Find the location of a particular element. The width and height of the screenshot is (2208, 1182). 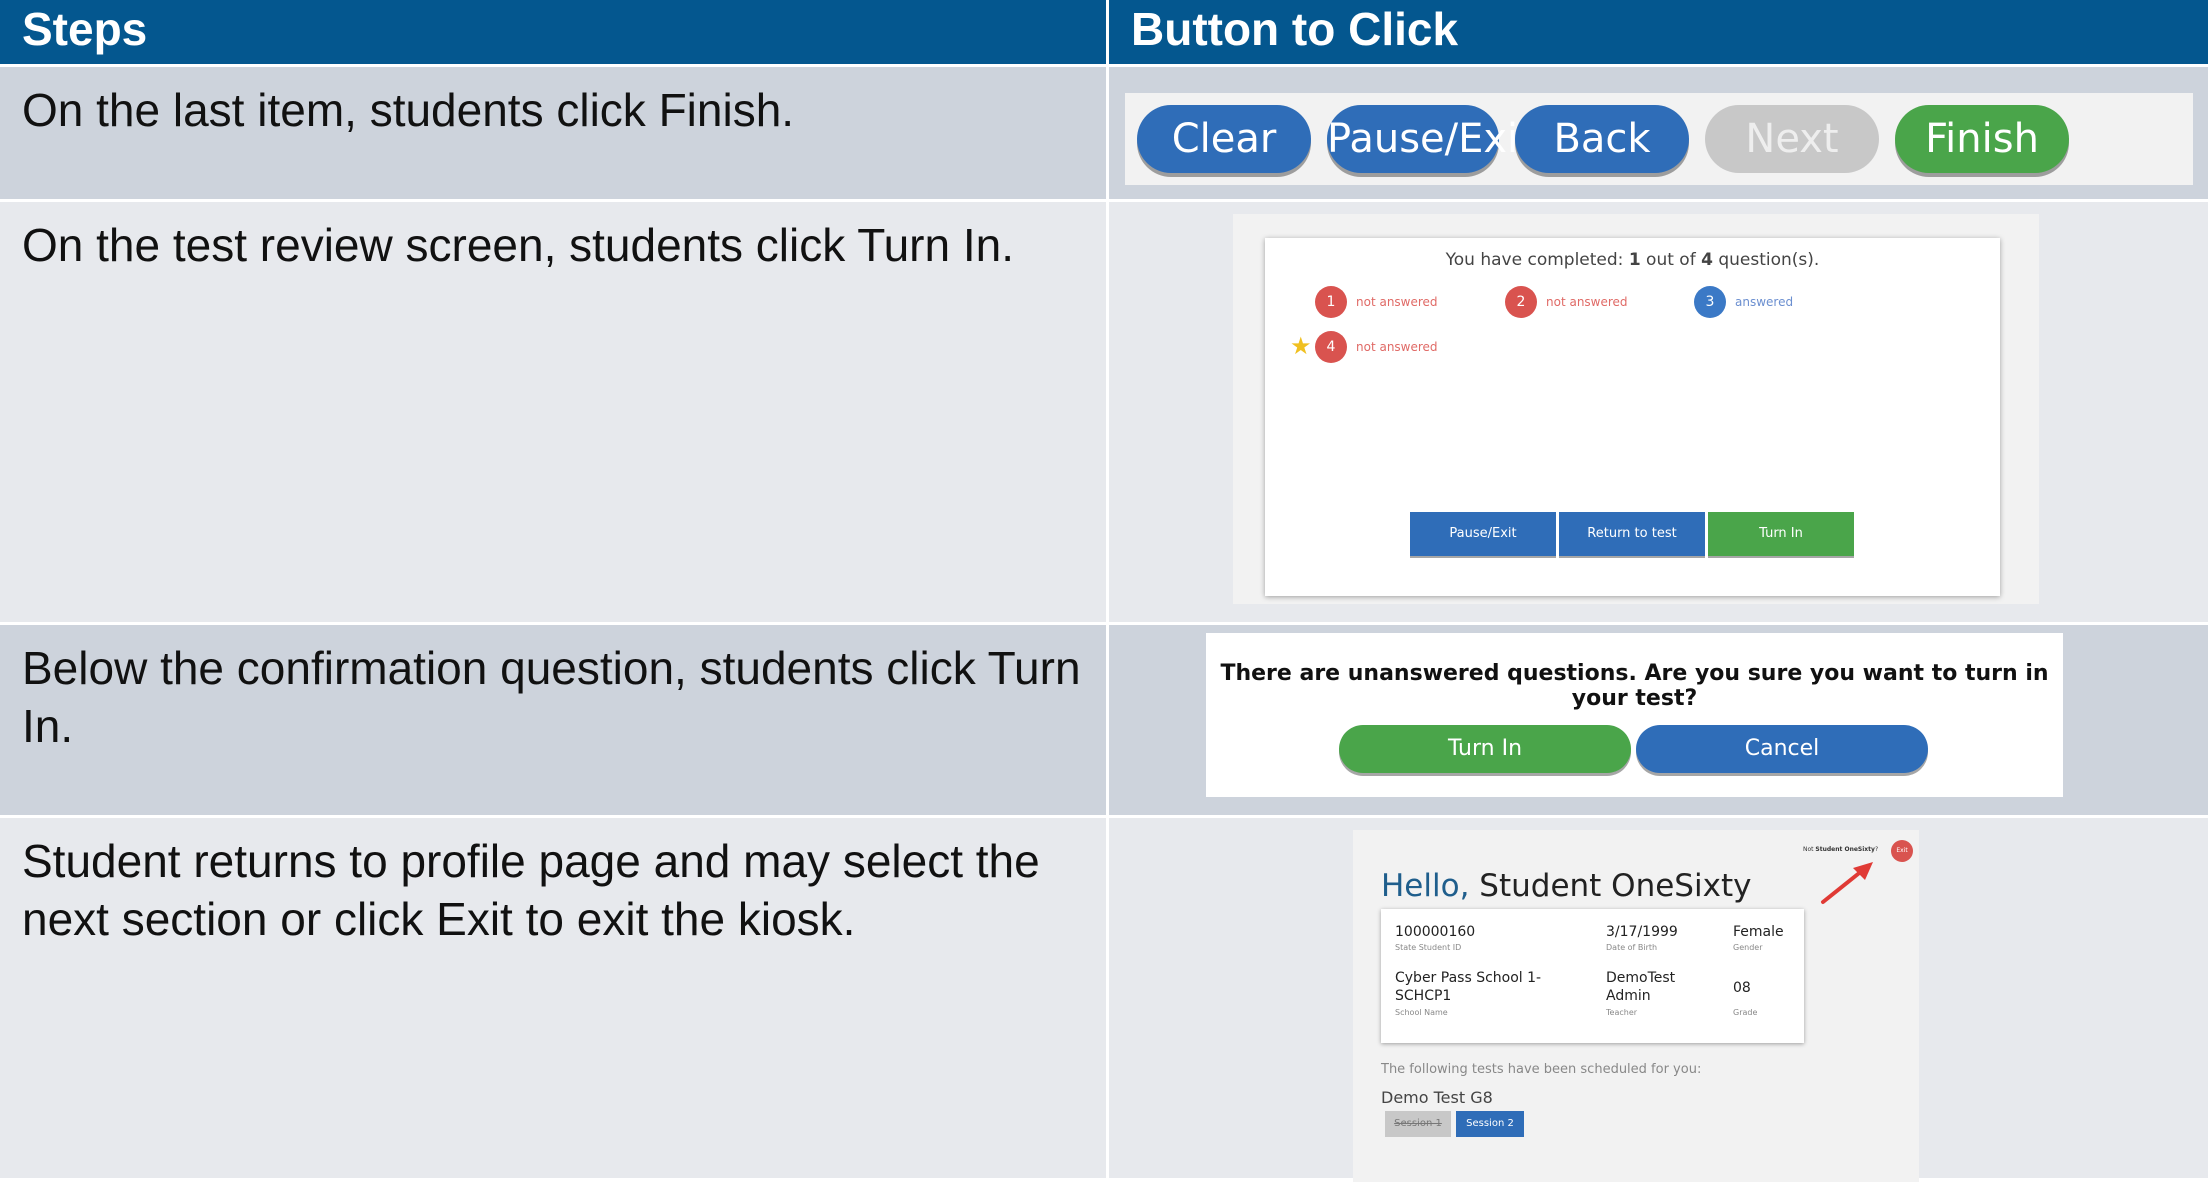

session-2-button: Session 2 is located at coordinates (1490, 1124).